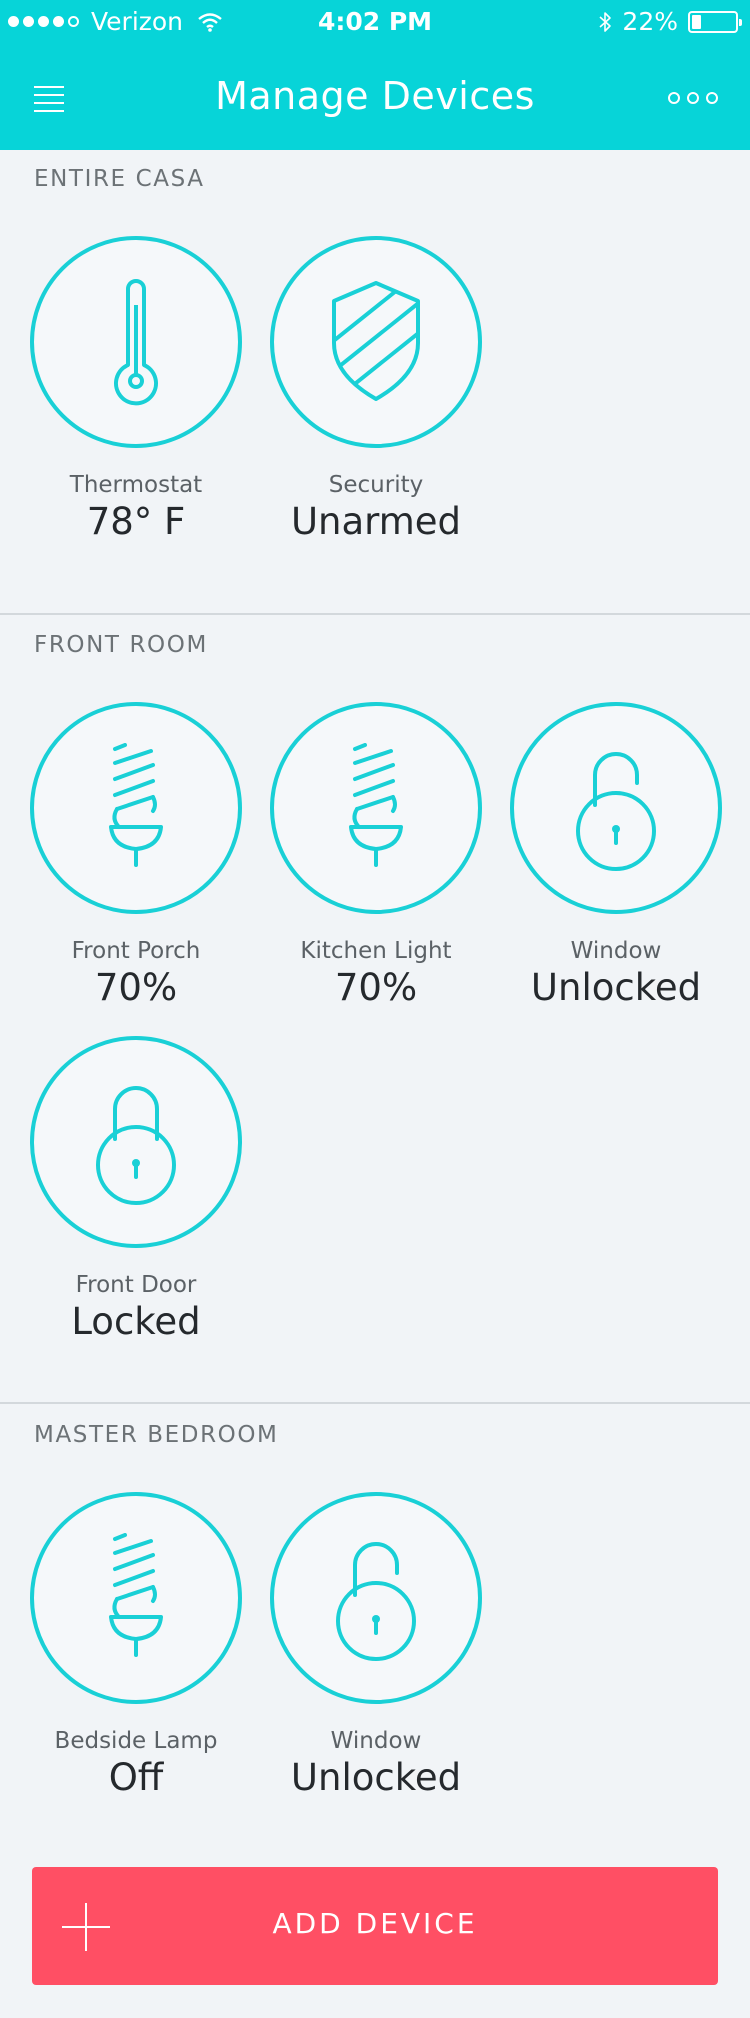 This screenshot has height=2018, width=750. I want to click on add-device-label: ADD DEVICE, so click(375, 1923).